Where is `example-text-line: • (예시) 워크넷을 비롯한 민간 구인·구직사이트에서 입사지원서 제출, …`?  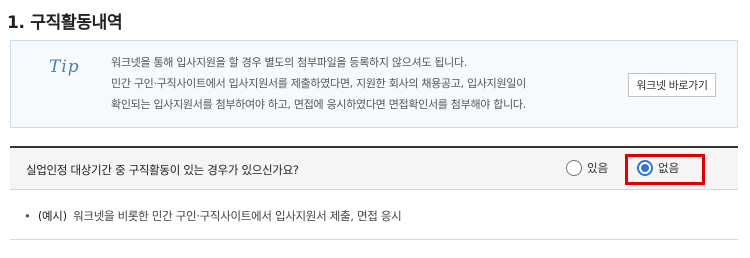
example-text-line: • (예시) 워크넷을 비롯한 민간 구인·구직사이트에서 입사지원서 제출, … is located at coordinates (213, 216).